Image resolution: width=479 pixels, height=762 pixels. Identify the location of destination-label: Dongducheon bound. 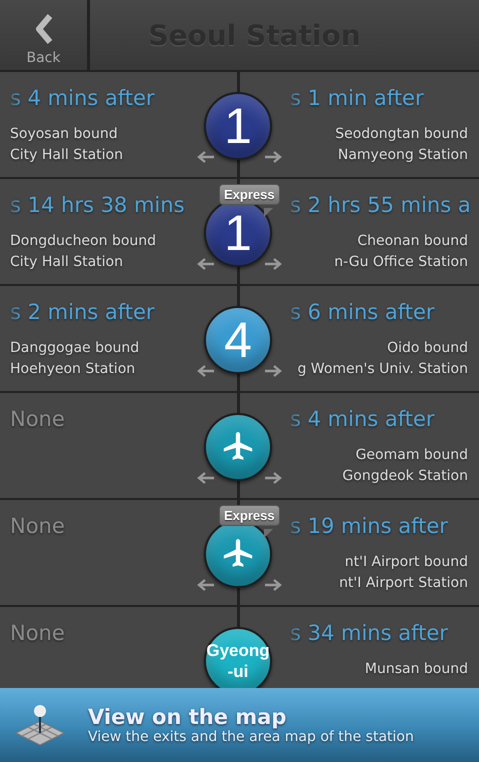
(83, 241).